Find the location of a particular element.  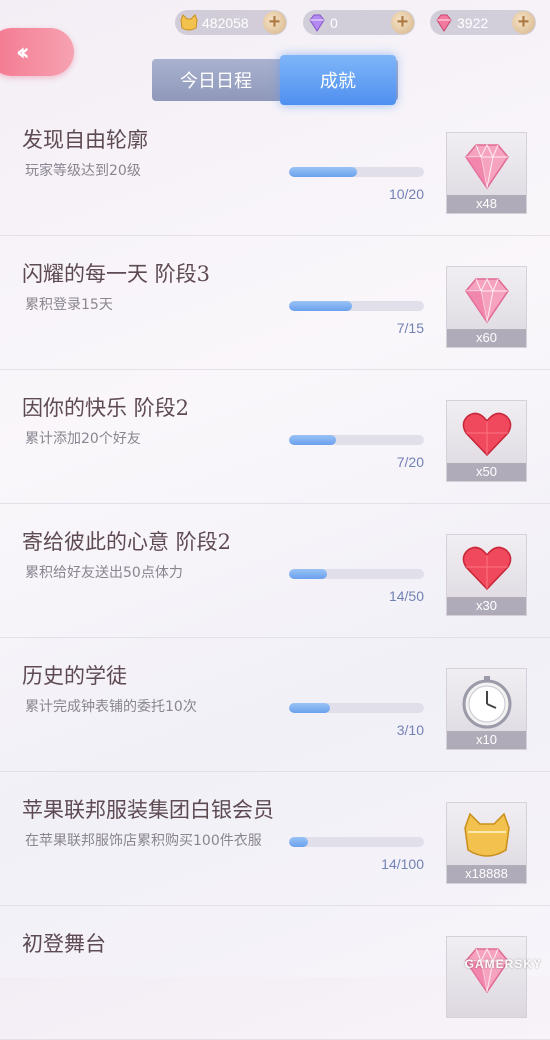

add-gold-button: + is located at coordinates (274, 22).